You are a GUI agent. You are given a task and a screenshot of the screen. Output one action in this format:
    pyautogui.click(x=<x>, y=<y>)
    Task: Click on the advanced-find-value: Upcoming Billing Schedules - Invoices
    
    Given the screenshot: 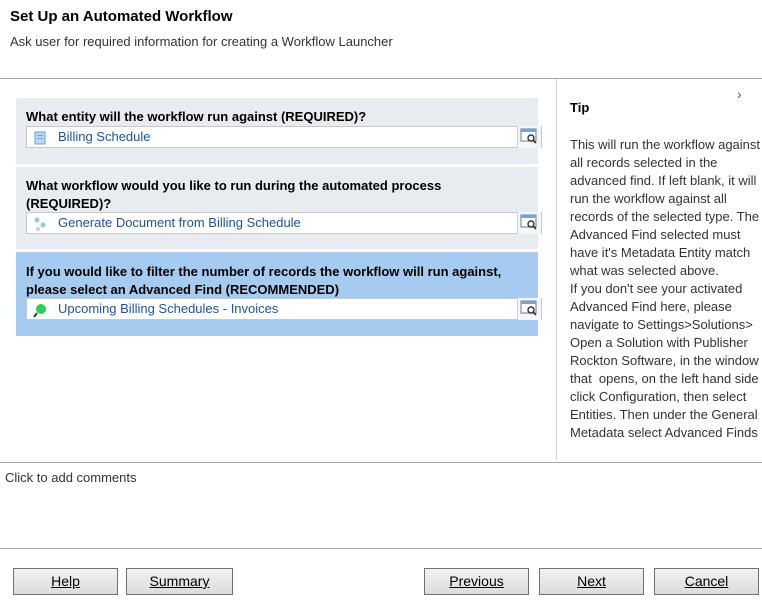 What is the action you would take?
    pyautogui.click(x=168, y=308)
    